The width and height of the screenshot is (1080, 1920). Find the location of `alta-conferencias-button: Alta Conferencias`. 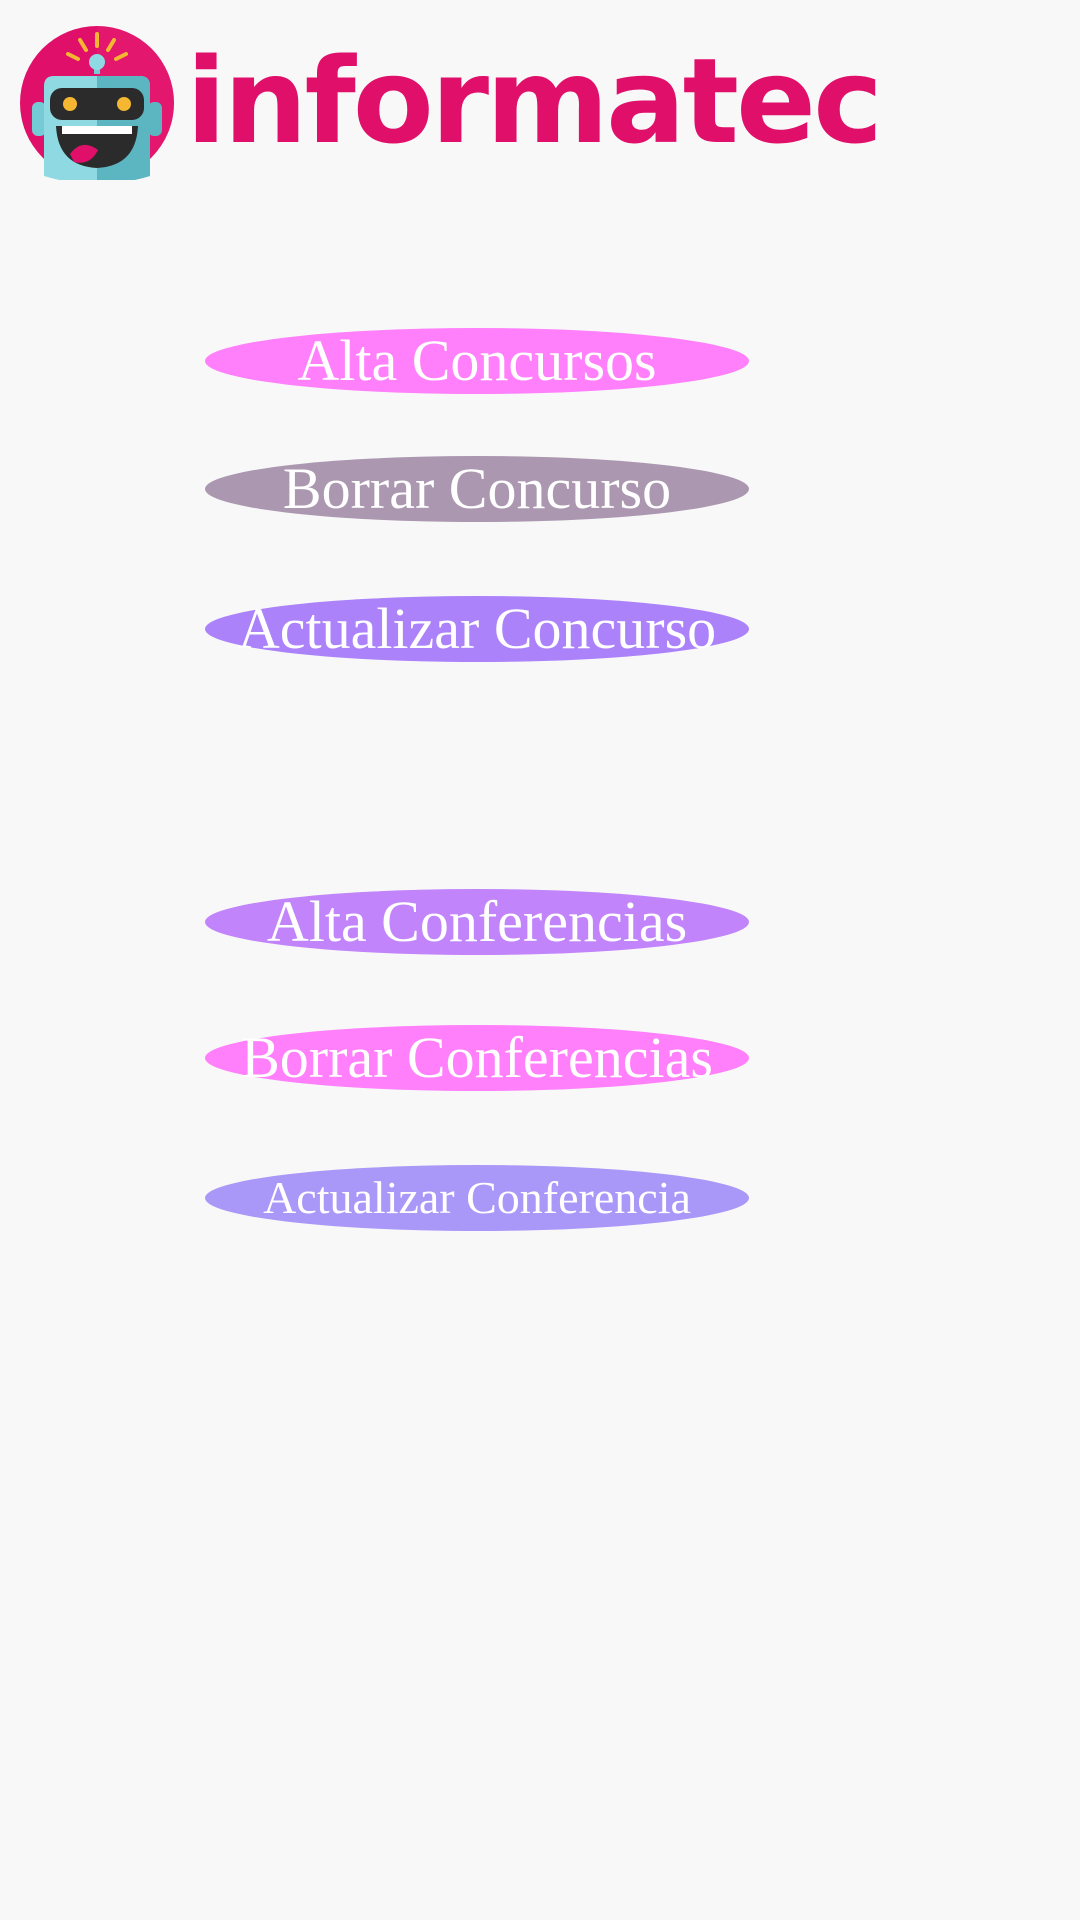

alta-conferencias-button: Alta Conferencias is located at coordinates (477, 922).